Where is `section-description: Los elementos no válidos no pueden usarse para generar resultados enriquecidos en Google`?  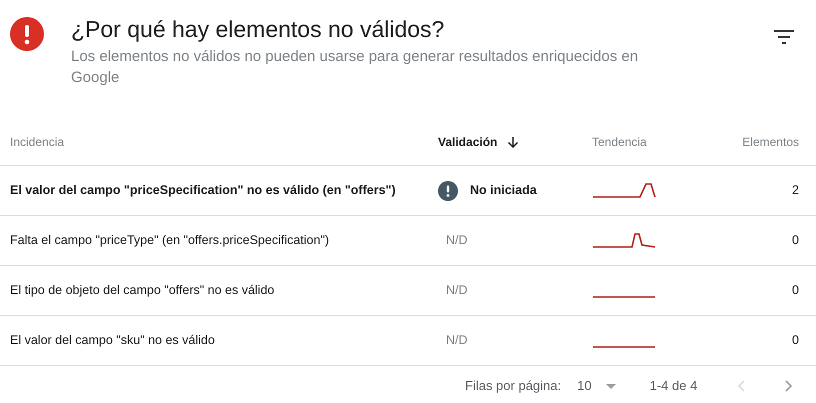
section-description: Los elementos no válidos no pueden usarse para generar resultados enriquecidos en Google is located at coordinates (355, 67).